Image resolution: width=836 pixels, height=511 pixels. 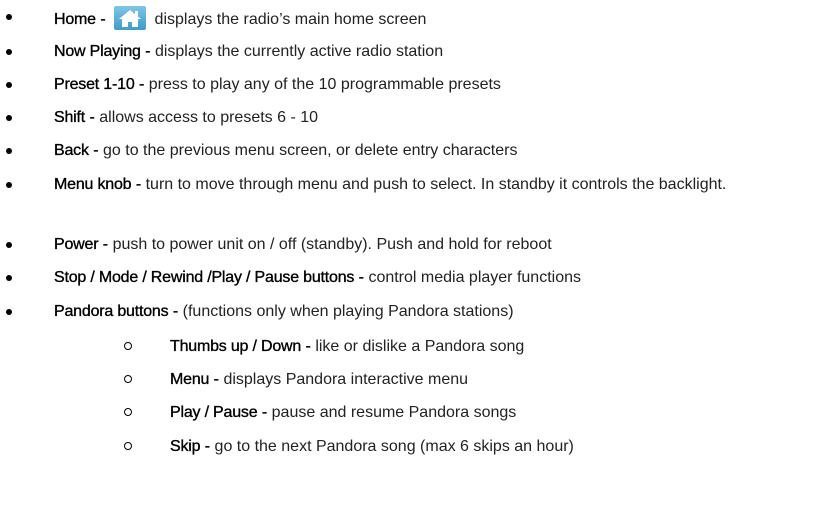 I want to click on home-icon, so click(x=130, y=18).